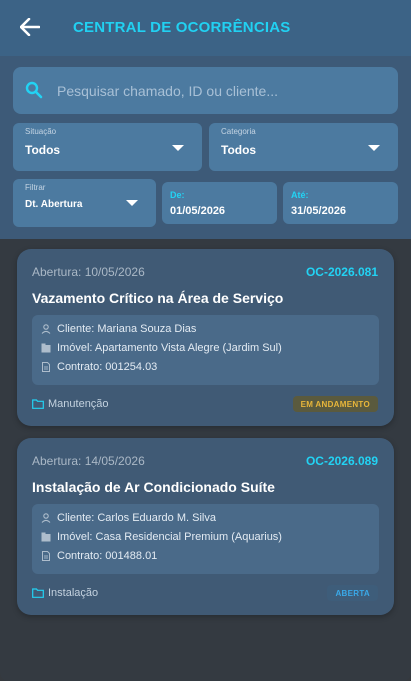 The width and height of the screenshot is (411, 681). I want to click on client-name: Cliente: Carlos Eduardo M. Silva, so click(136, 518).